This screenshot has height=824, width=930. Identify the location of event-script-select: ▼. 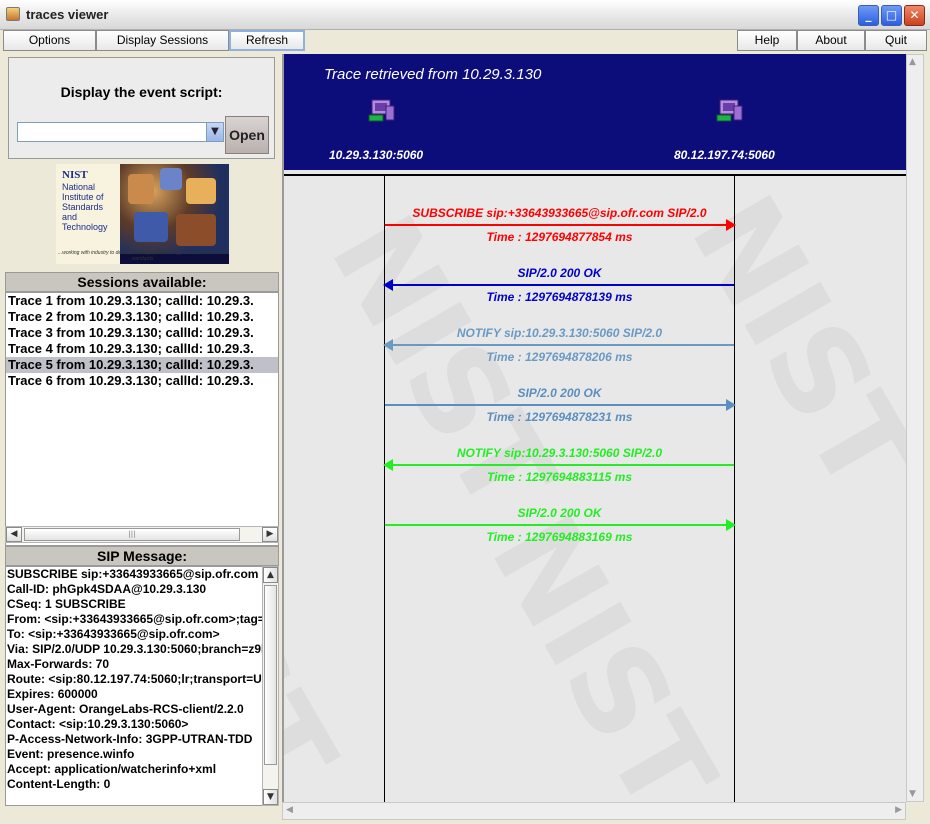
(120, 132).